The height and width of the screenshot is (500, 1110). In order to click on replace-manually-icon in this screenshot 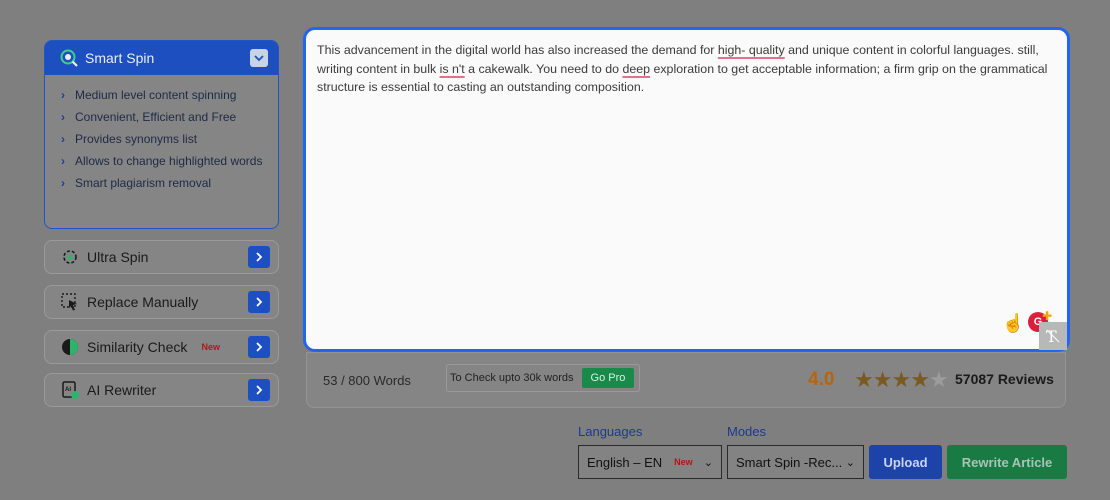, I will do `click(70, 302)`.